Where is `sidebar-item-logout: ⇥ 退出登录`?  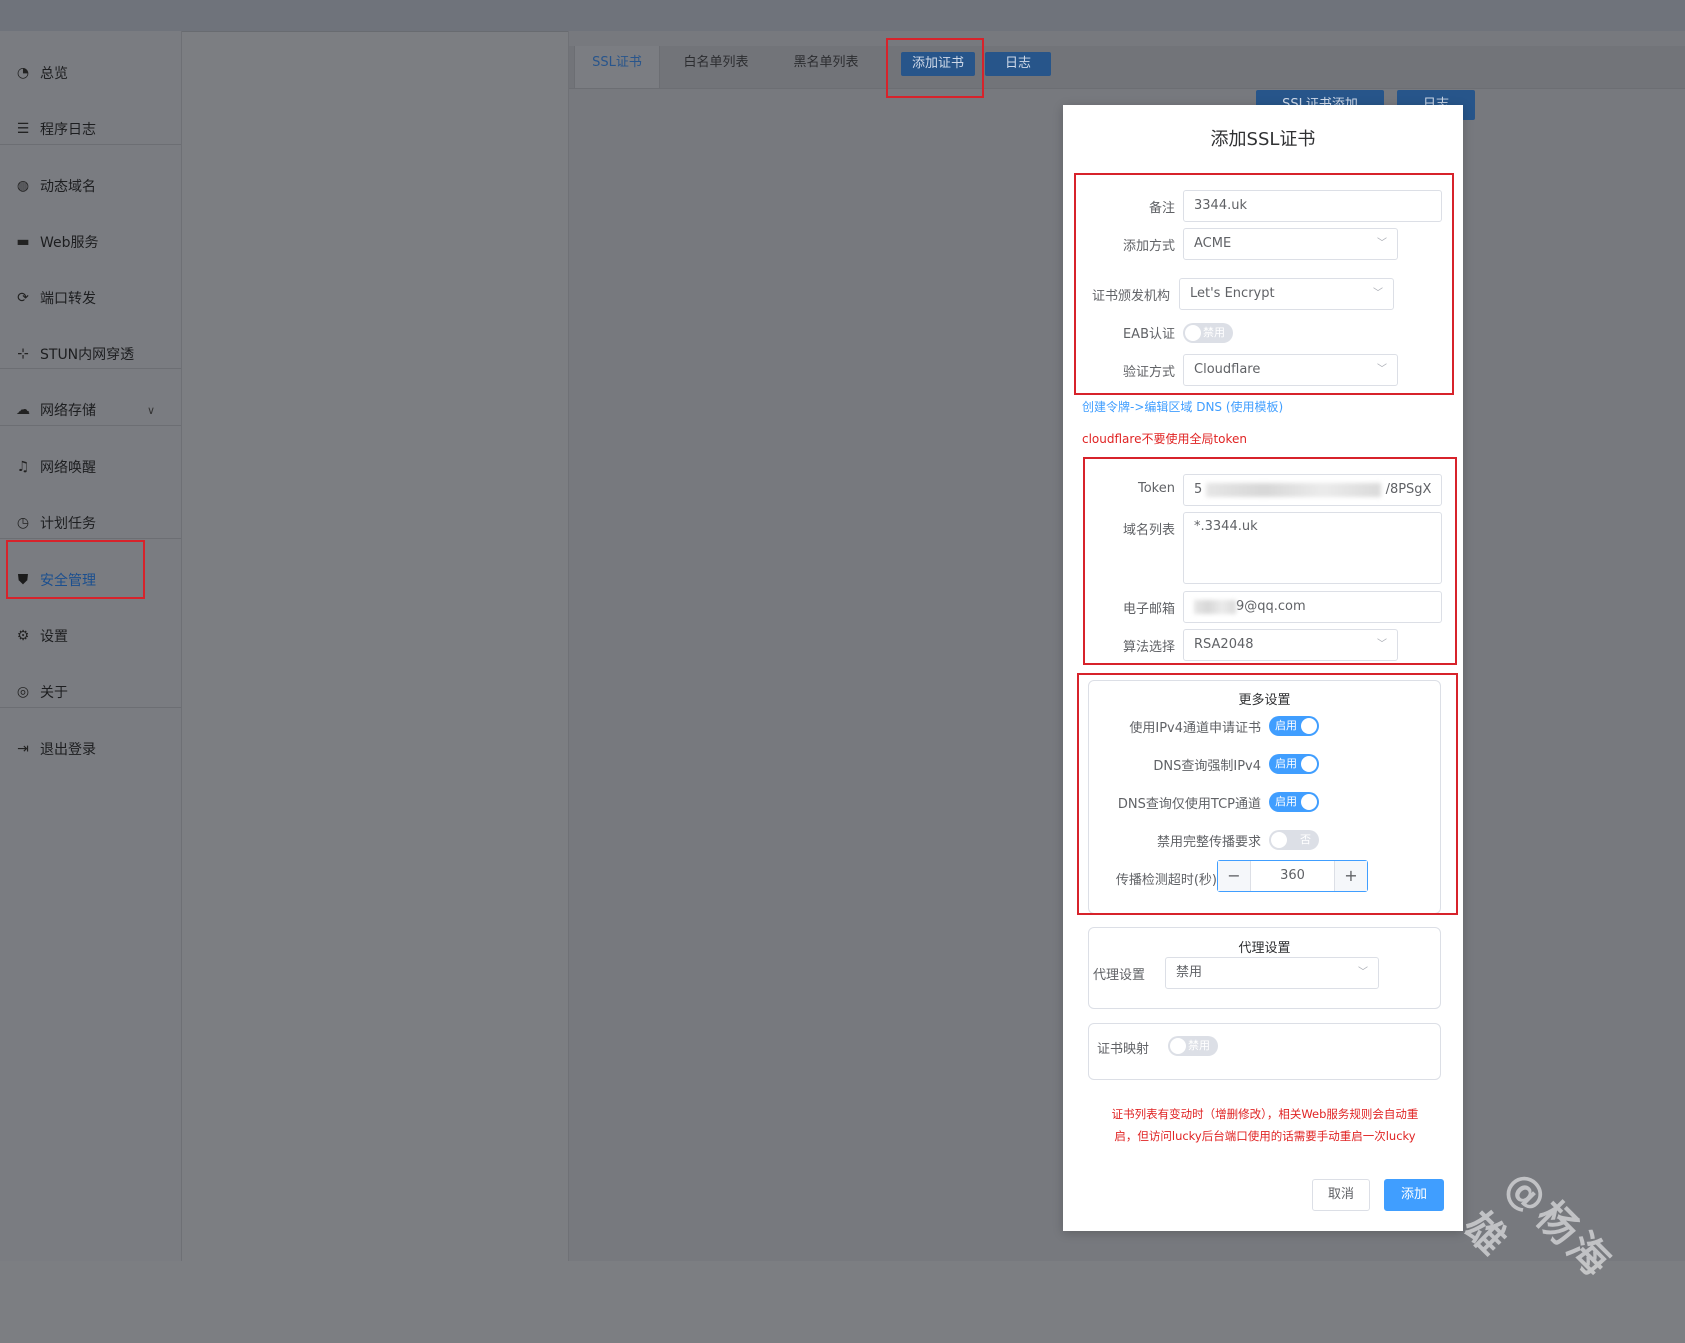 sidebar-item-logout: ⇥ 退出登录 is located at coordinates (90, 749).